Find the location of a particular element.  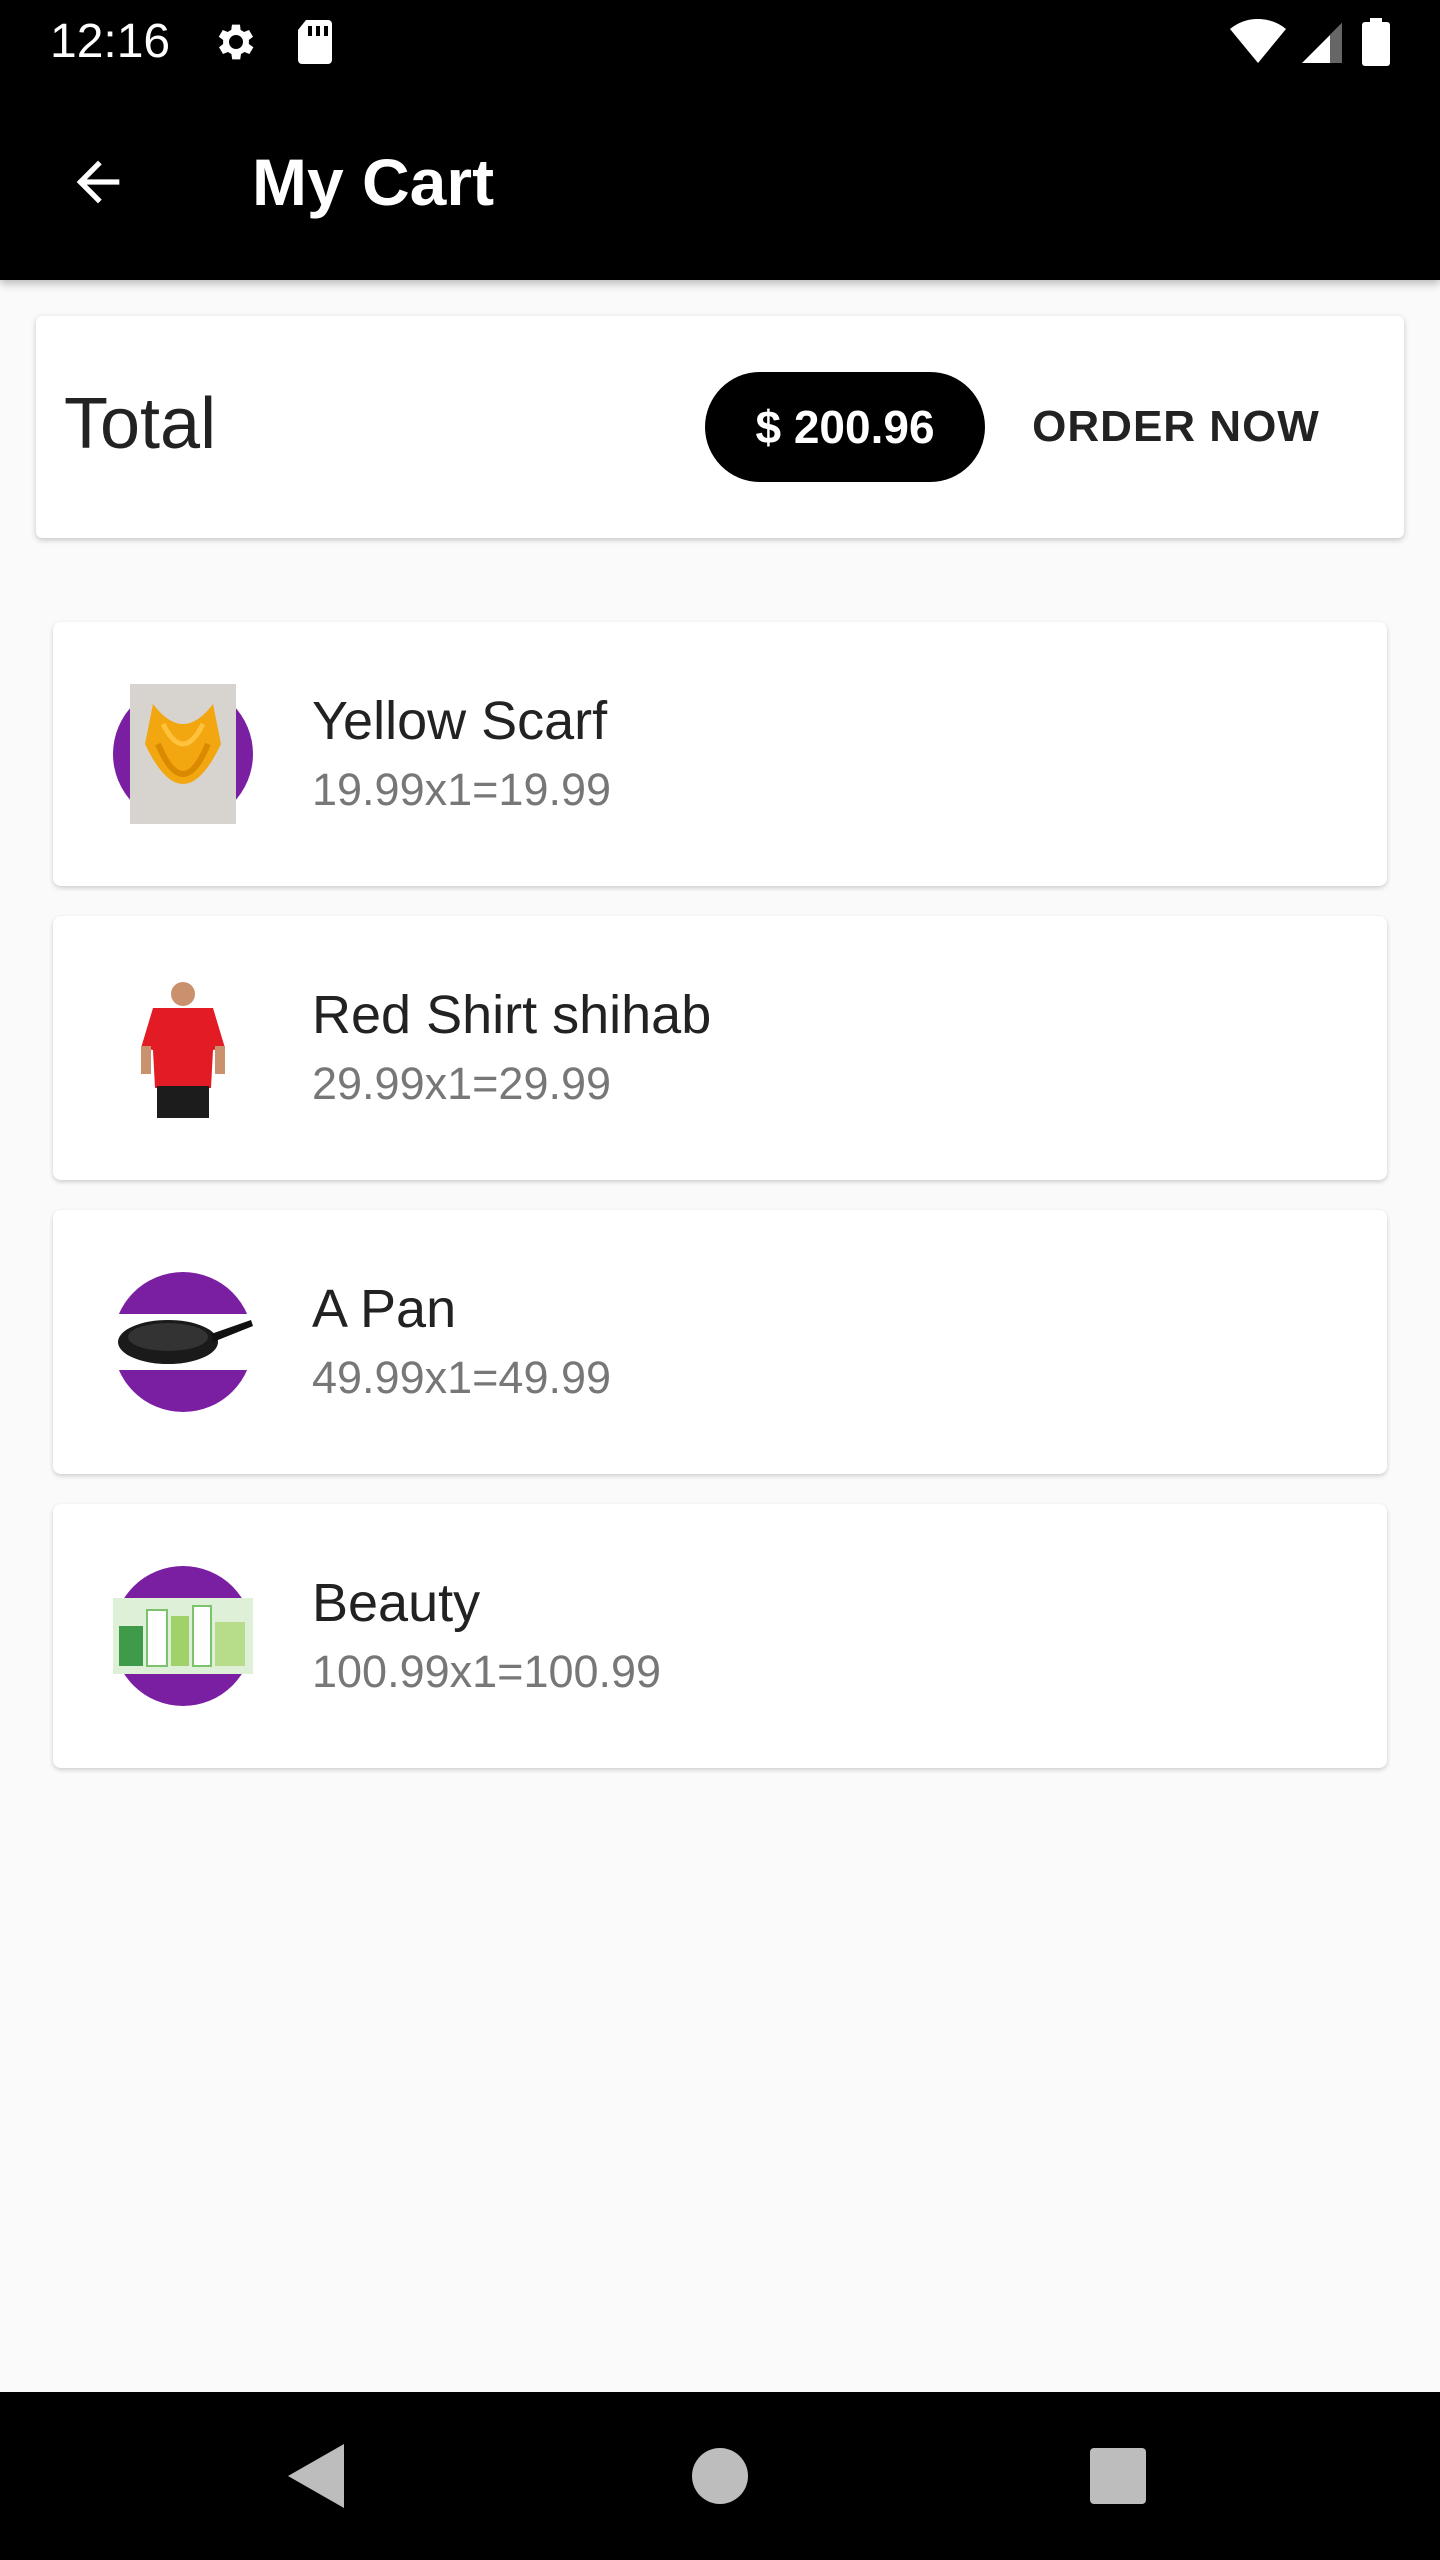

nav-home-button is located at coordinates (720, 2476).